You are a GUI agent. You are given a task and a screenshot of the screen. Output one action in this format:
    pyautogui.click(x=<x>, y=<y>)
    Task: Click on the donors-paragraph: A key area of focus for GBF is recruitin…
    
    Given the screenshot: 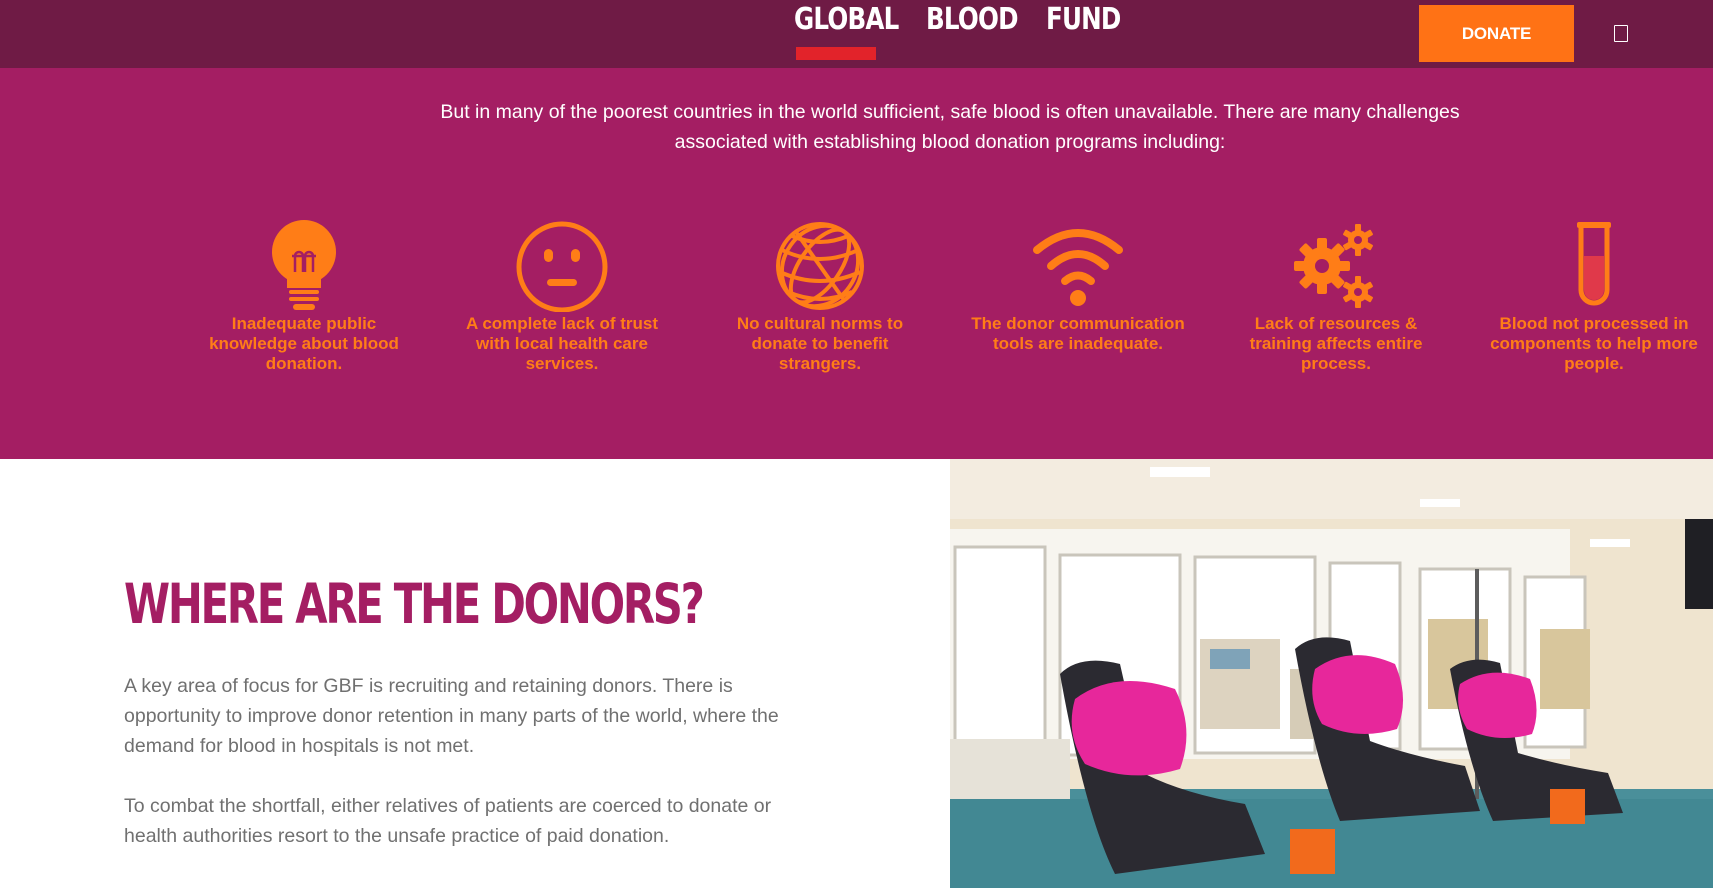 What is the action you would take?
    pyautogui.click(x=451, y=716)
    